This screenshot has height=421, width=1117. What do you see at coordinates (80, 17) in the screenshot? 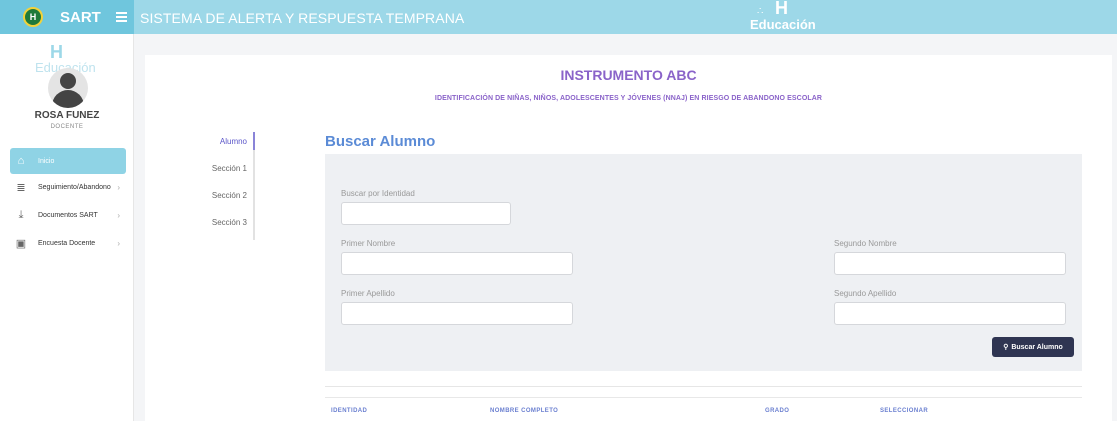
I see `brand-name: SART` at bounding box center [80, 17].